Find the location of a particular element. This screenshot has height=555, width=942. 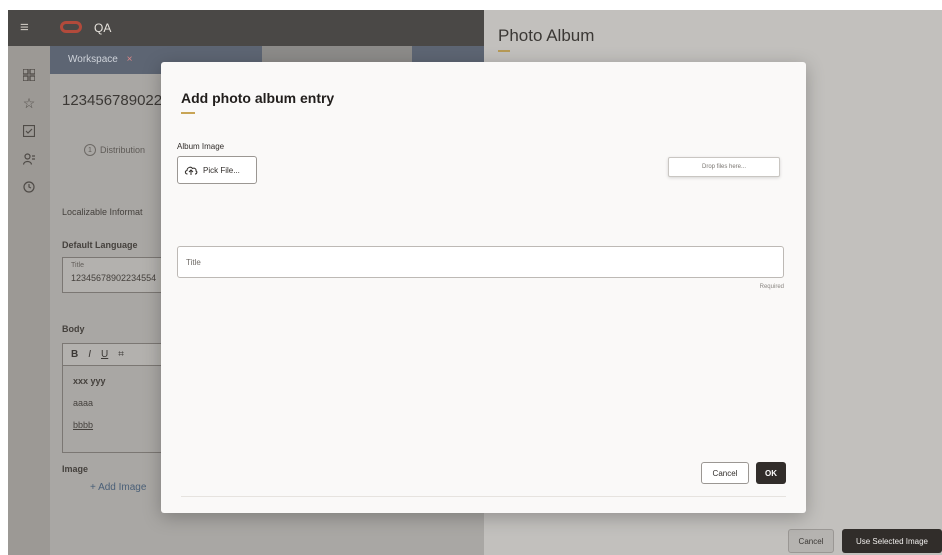

link-icon: ⌗ is located at coordinates (121, 354).